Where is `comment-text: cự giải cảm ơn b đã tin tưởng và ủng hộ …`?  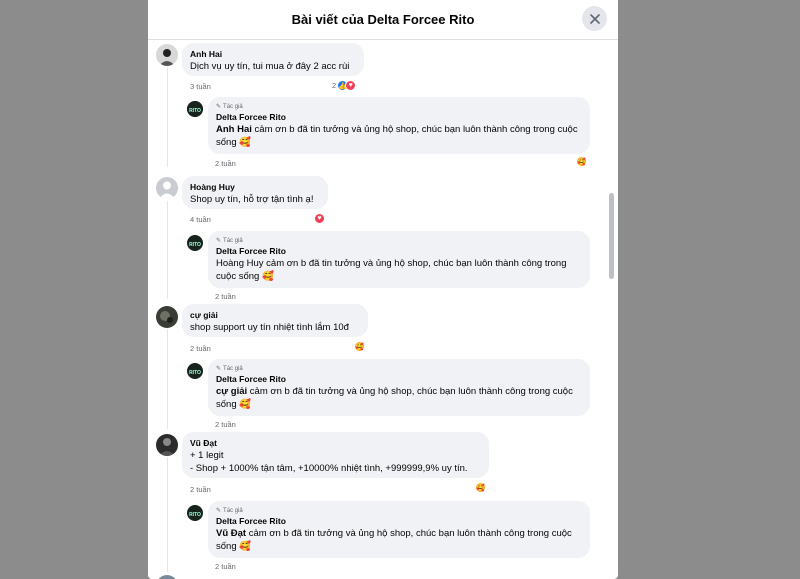 comment-text: cự giải cảm ơn b đã tin tưởng và ủng hộ … is located at coordinates (399, 398).